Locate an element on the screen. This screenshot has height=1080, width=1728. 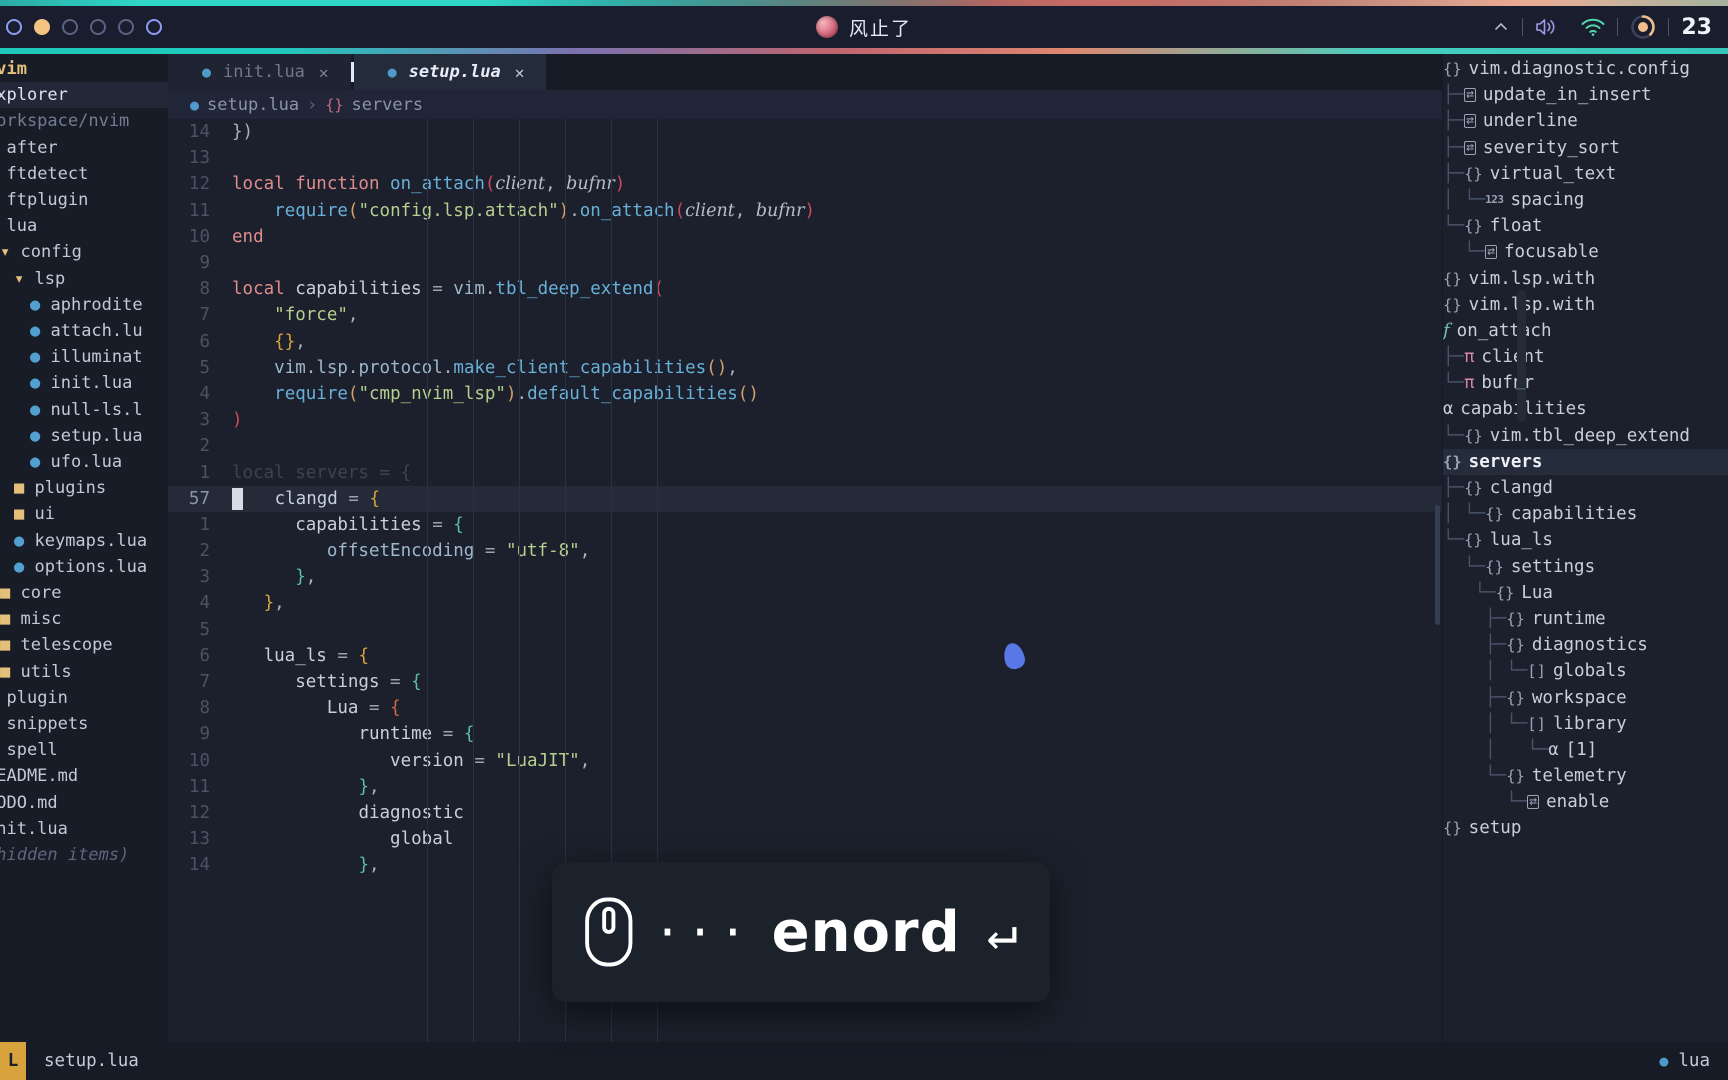
outline-item: ├─{} workspace is located at coordinates (1585, 698).